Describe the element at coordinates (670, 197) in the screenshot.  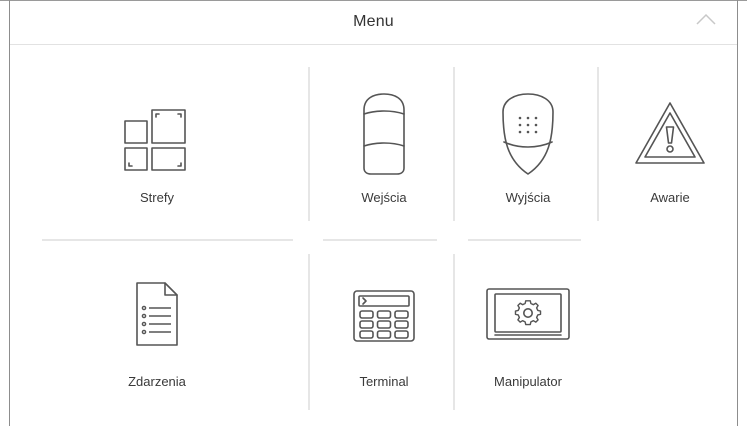
I see `tile-label: Awarie` at that location.